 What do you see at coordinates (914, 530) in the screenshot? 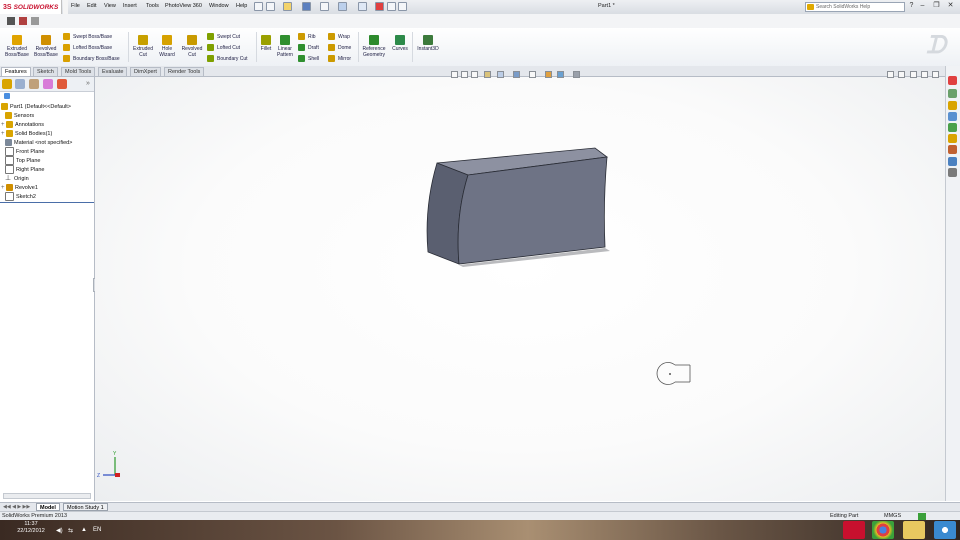
I see `explorer-taskbar-icon` at bounding box center [914, 530].